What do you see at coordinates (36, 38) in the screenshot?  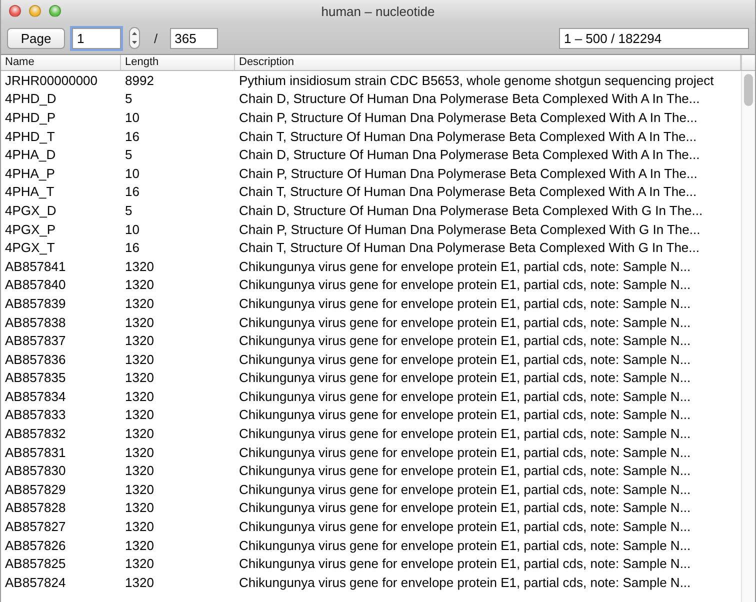 I see `page-button: Page` at bounding box center [36, 38].